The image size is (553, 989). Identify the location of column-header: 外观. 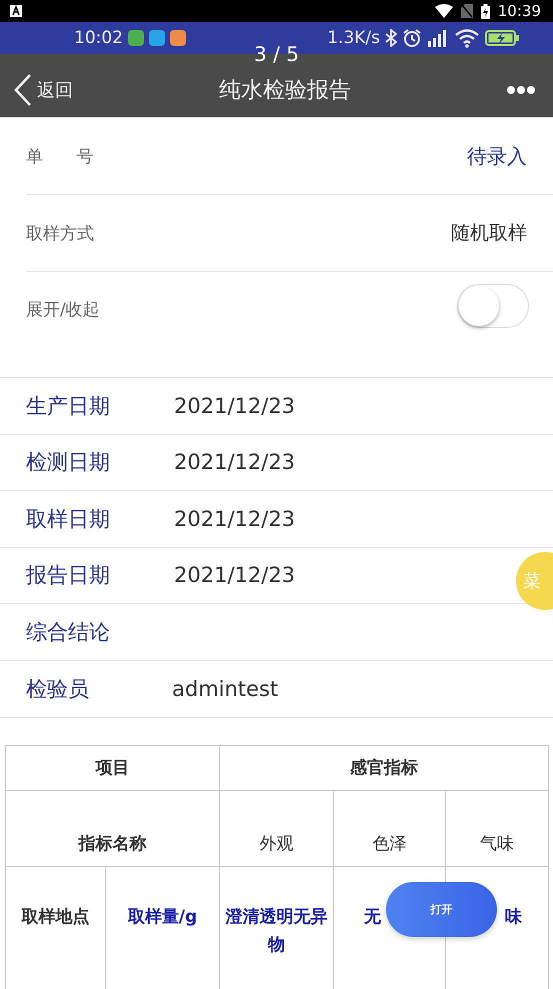
(277, 844).